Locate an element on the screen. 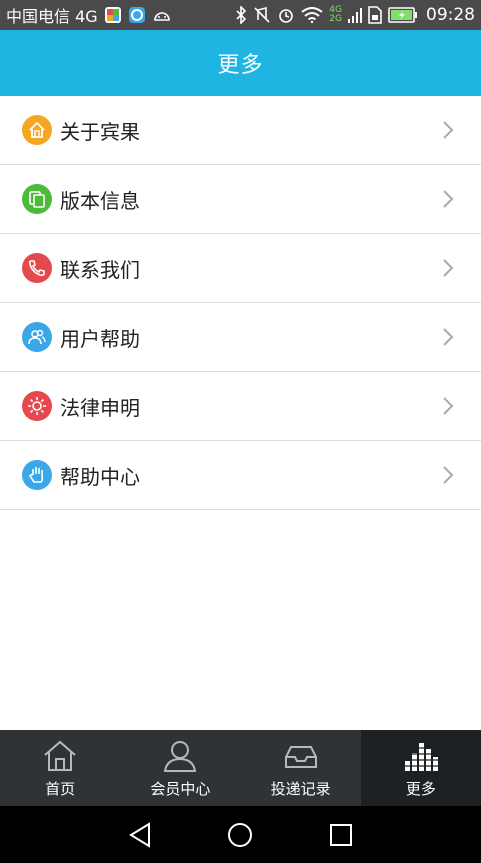  tab-home: 首页 is located at coordinates (60, 768).